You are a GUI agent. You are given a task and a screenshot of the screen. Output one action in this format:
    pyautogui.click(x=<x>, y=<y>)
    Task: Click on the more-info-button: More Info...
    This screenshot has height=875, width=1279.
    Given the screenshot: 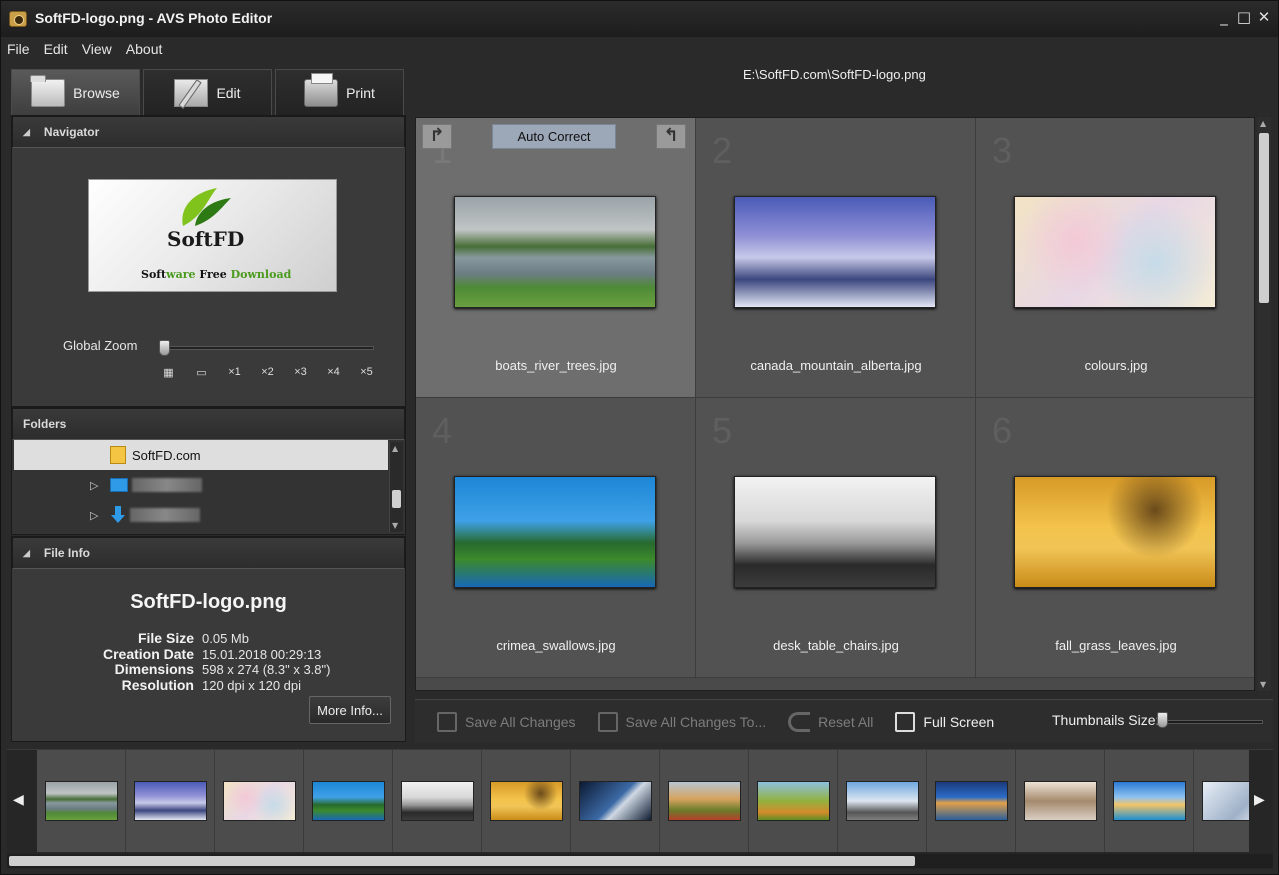 What is the action you would take?
    pyautogui.click(x=350, y=710)
    